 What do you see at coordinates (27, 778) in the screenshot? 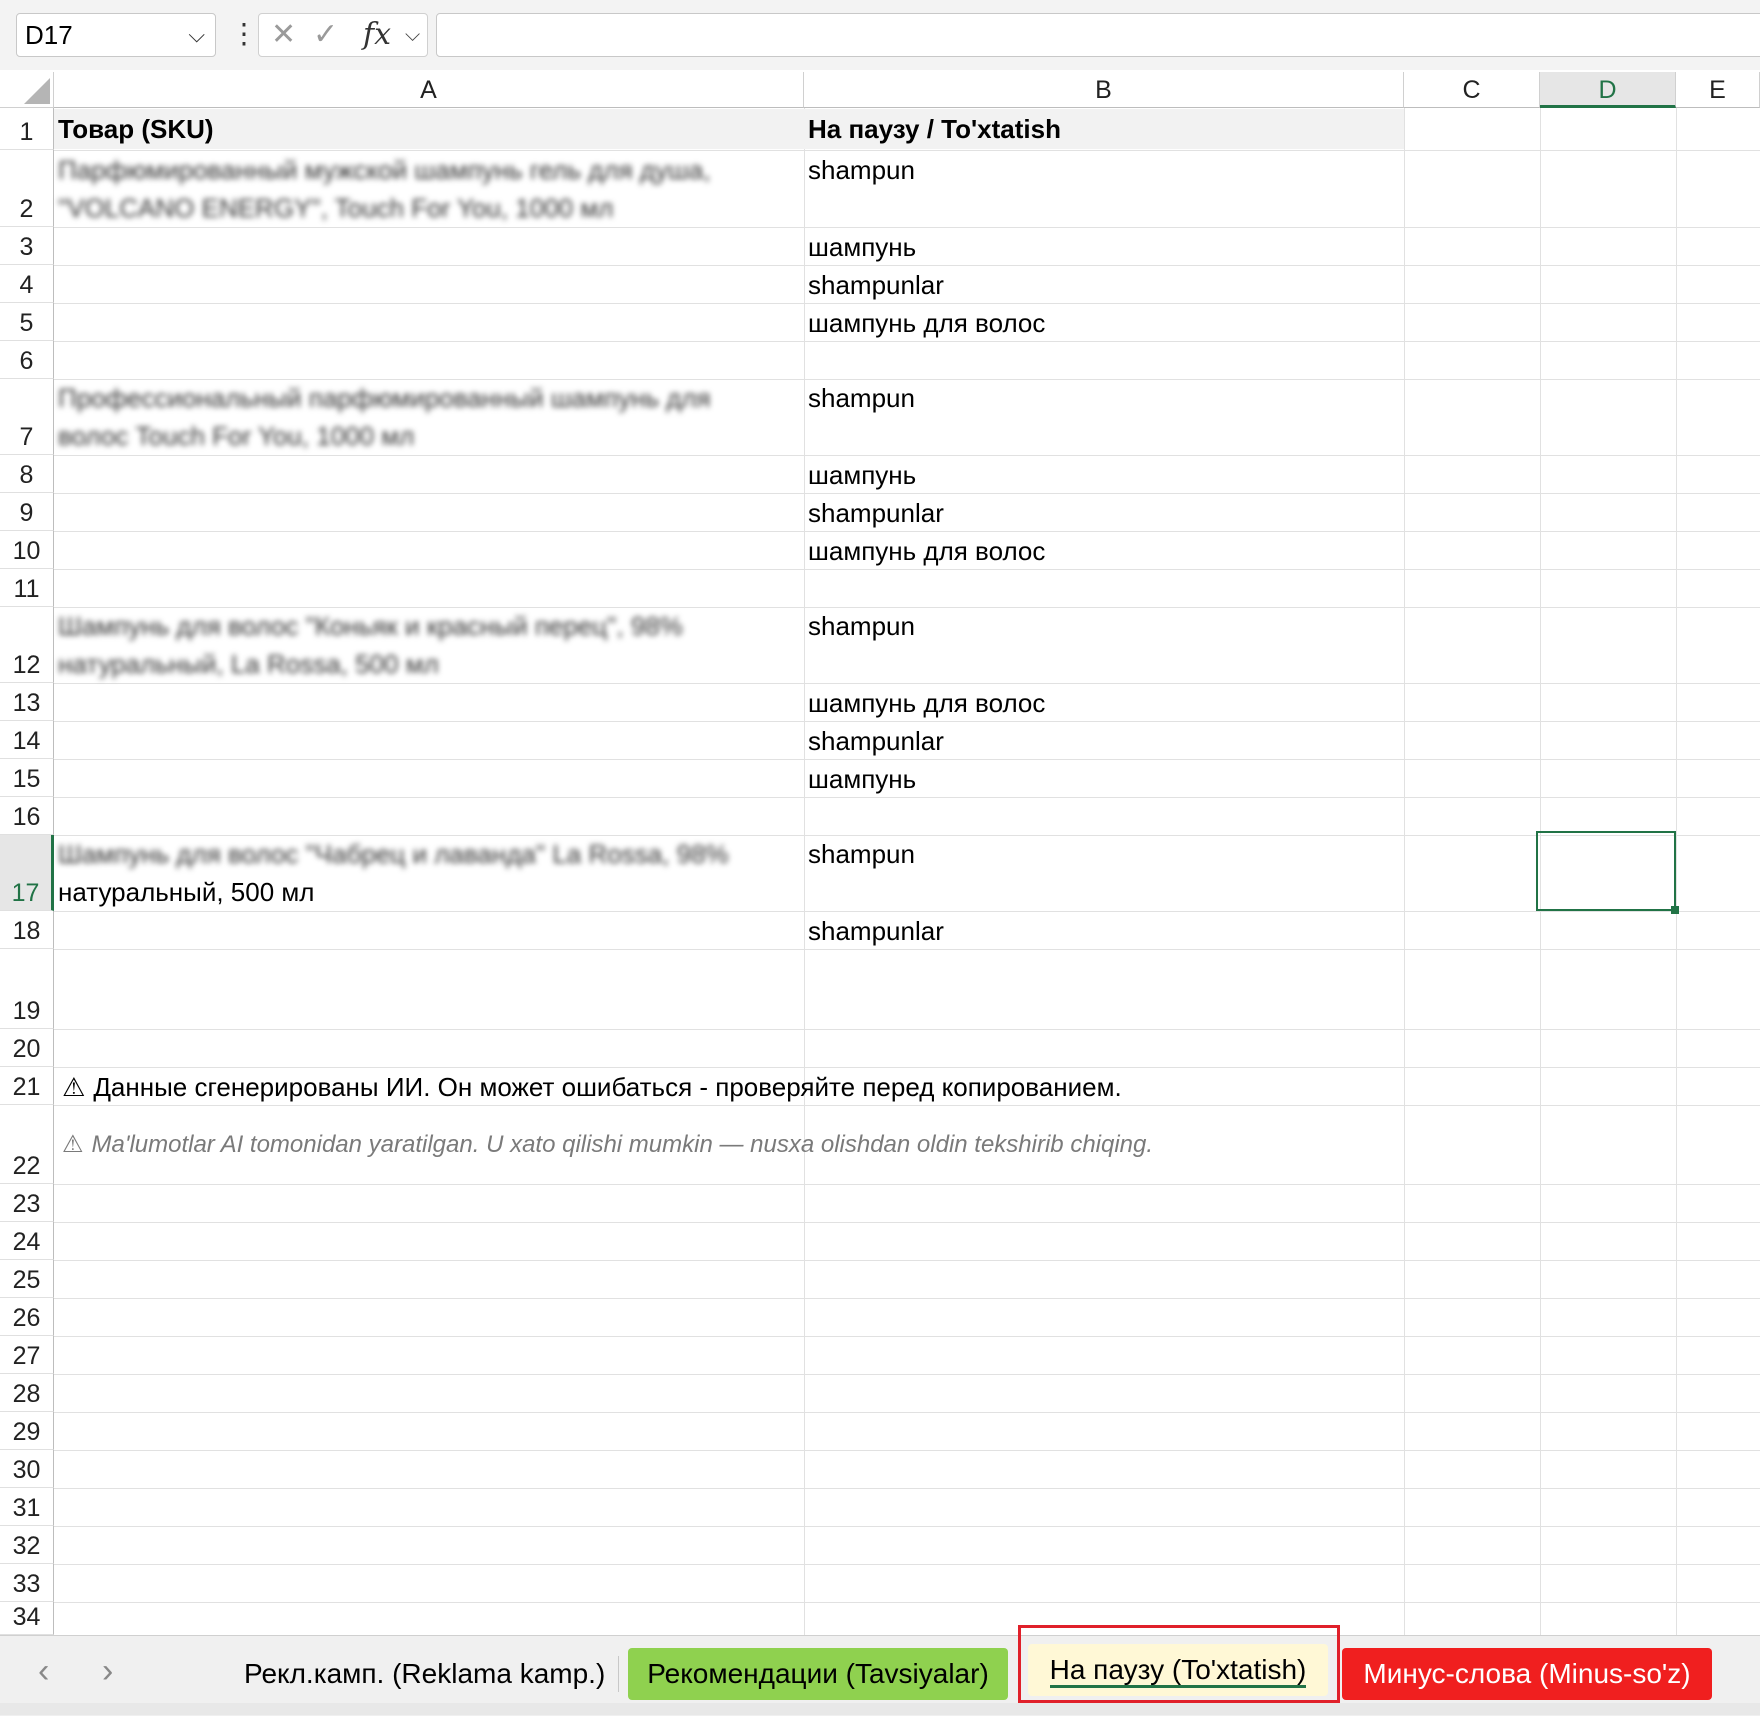
I see `row-header: 15` at bounding box center [27, 778].